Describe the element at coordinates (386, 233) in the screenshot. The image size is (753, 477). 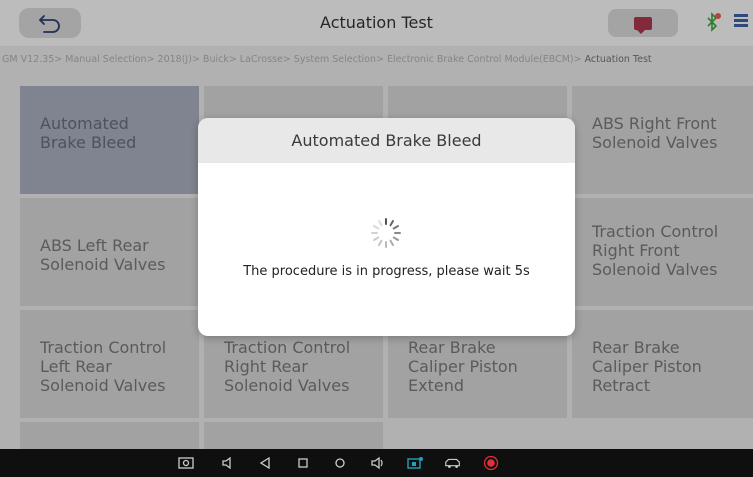
I see `loading-spinner-icon` at that location.